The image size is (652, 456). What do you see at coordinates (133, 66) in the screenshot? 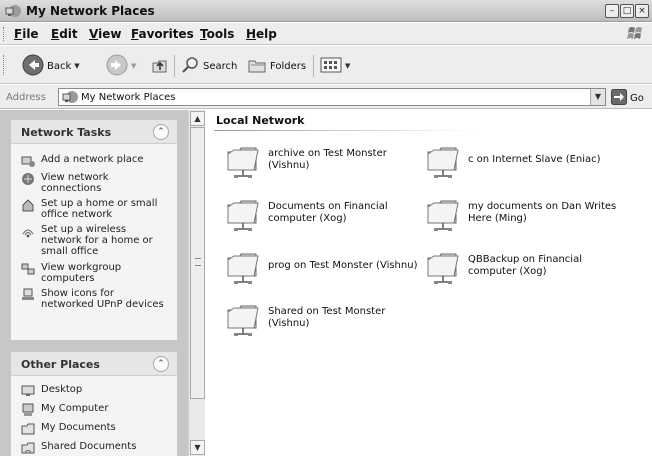
I see `forward-dropdown-icon: ▼` at bounding box center [133, 66].